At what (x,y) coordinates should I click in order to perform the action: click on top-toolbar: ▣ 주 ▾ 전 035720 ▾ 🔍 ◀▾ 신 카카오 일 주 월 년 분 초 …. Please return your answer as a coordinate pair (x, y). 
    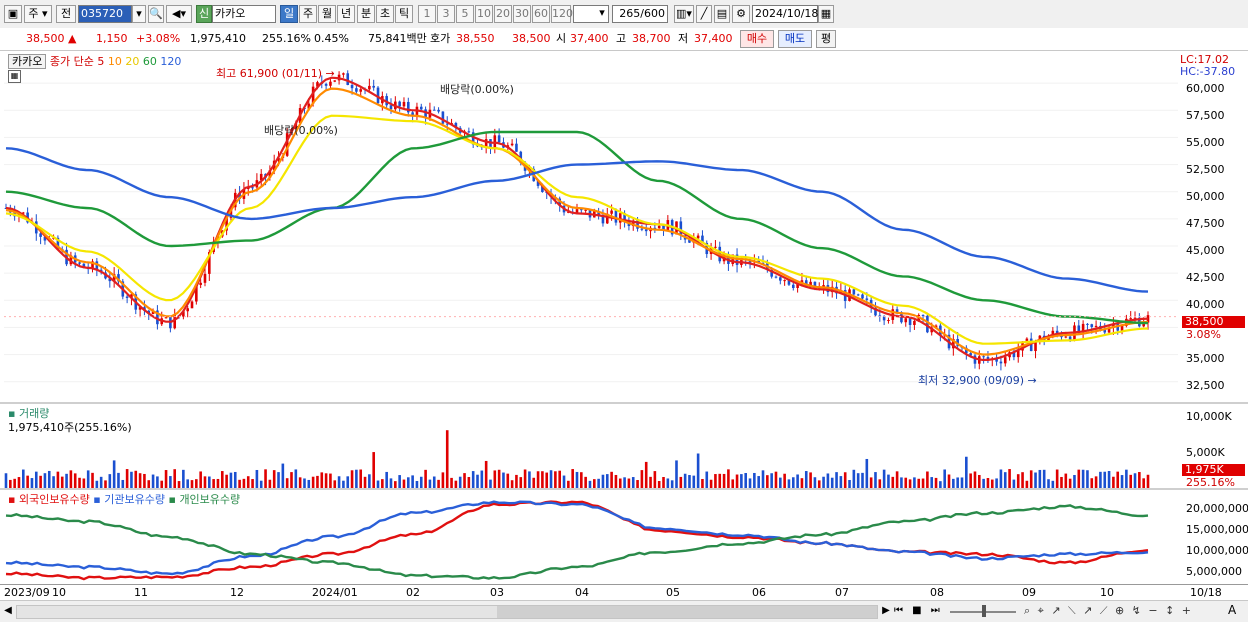
    Looking at the image, I should click on (624, 14).